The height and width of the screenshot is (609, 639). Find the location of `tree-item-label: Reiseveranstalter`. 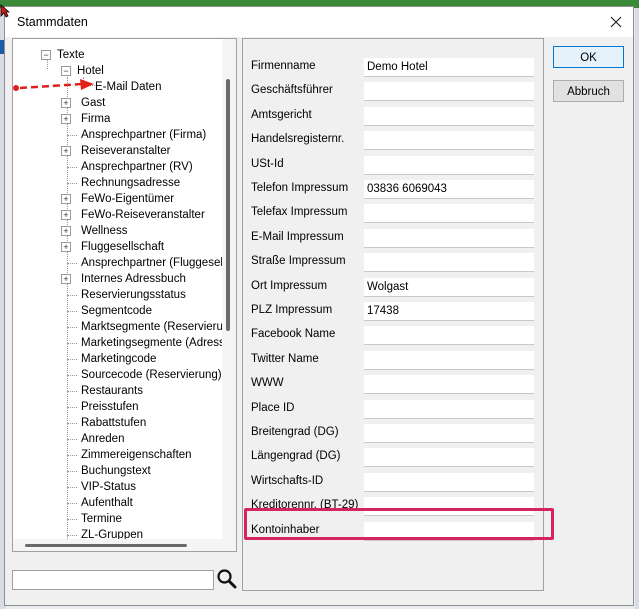

tree-item-label: Reiseveranstalter is located at coordinates (126, 151).